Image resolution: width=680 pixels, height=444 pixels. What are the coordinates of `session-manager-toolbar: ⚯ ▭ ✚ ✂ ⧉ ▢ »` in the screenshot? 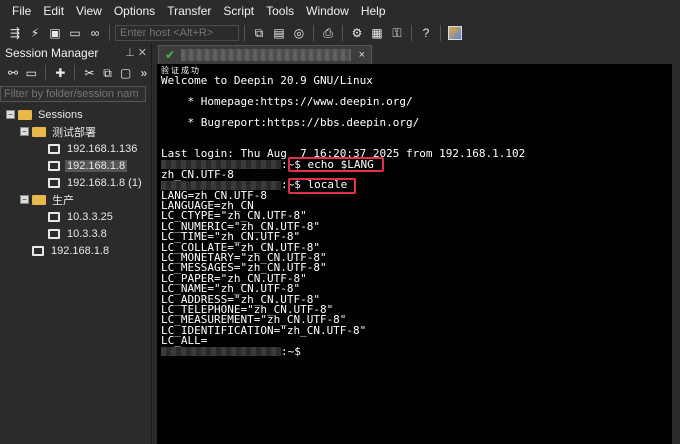 It's located at (75, 73).